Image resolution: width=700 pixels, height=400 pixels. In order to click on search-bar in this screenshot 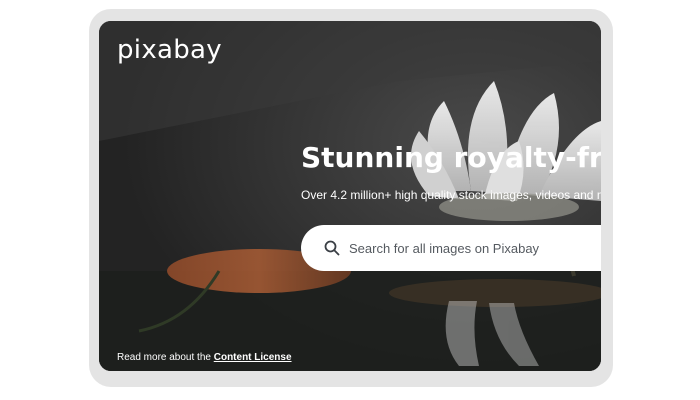, I will do `click(451, 248)`.